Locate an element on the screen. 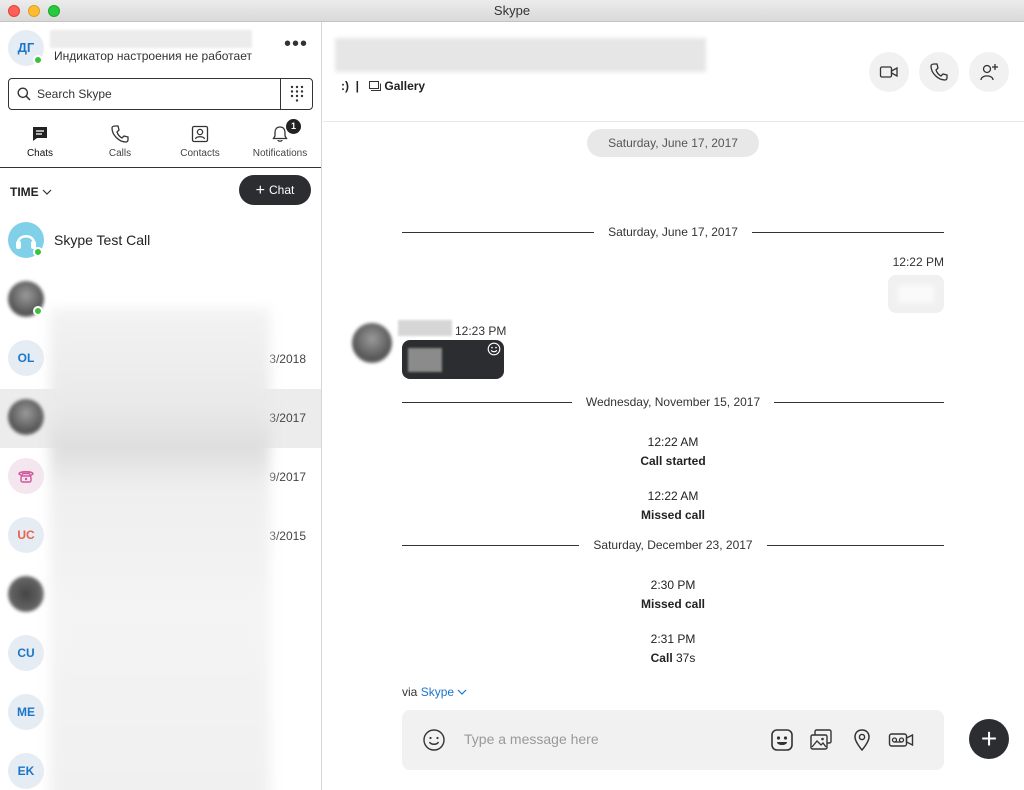 The image size is (1024, 790). date-separator-label: Saturday, December 23, 2017 is located at coordinates (673, 545).